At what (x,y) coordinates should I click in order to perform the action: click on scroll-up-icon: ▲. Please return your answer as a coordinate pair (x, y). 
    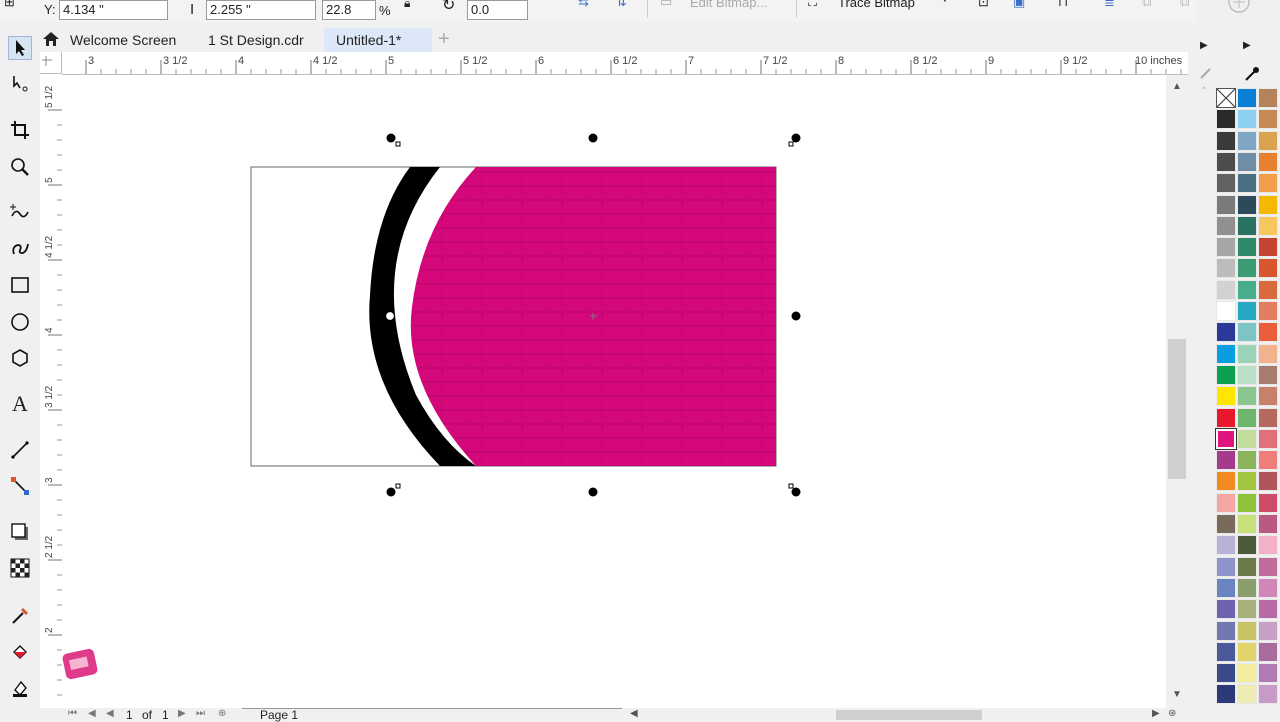
    Looking at the image, I should click on (1177, 86).